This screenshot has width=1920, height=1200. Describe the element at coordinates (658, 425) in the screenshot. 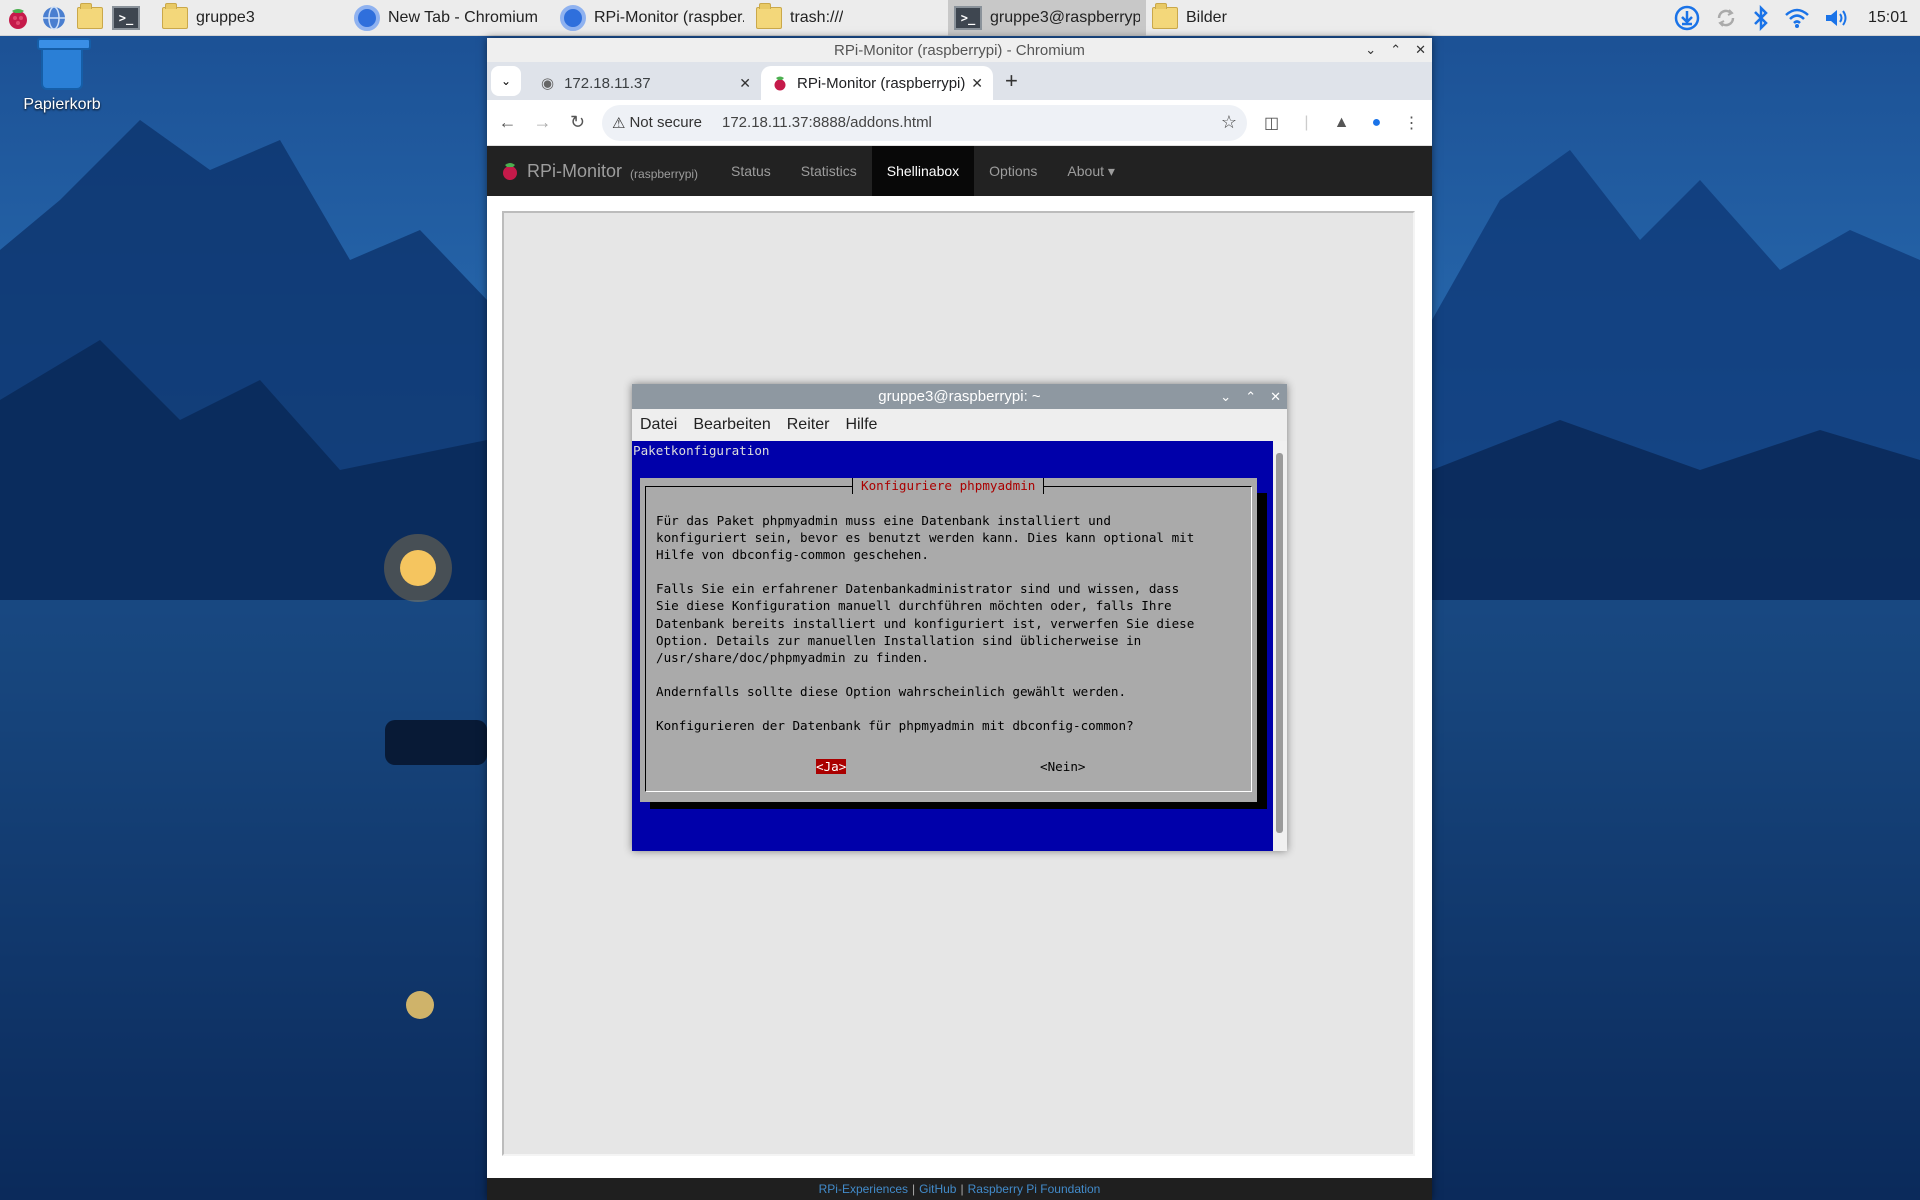

I see `menu-datei: Datei` at that location.